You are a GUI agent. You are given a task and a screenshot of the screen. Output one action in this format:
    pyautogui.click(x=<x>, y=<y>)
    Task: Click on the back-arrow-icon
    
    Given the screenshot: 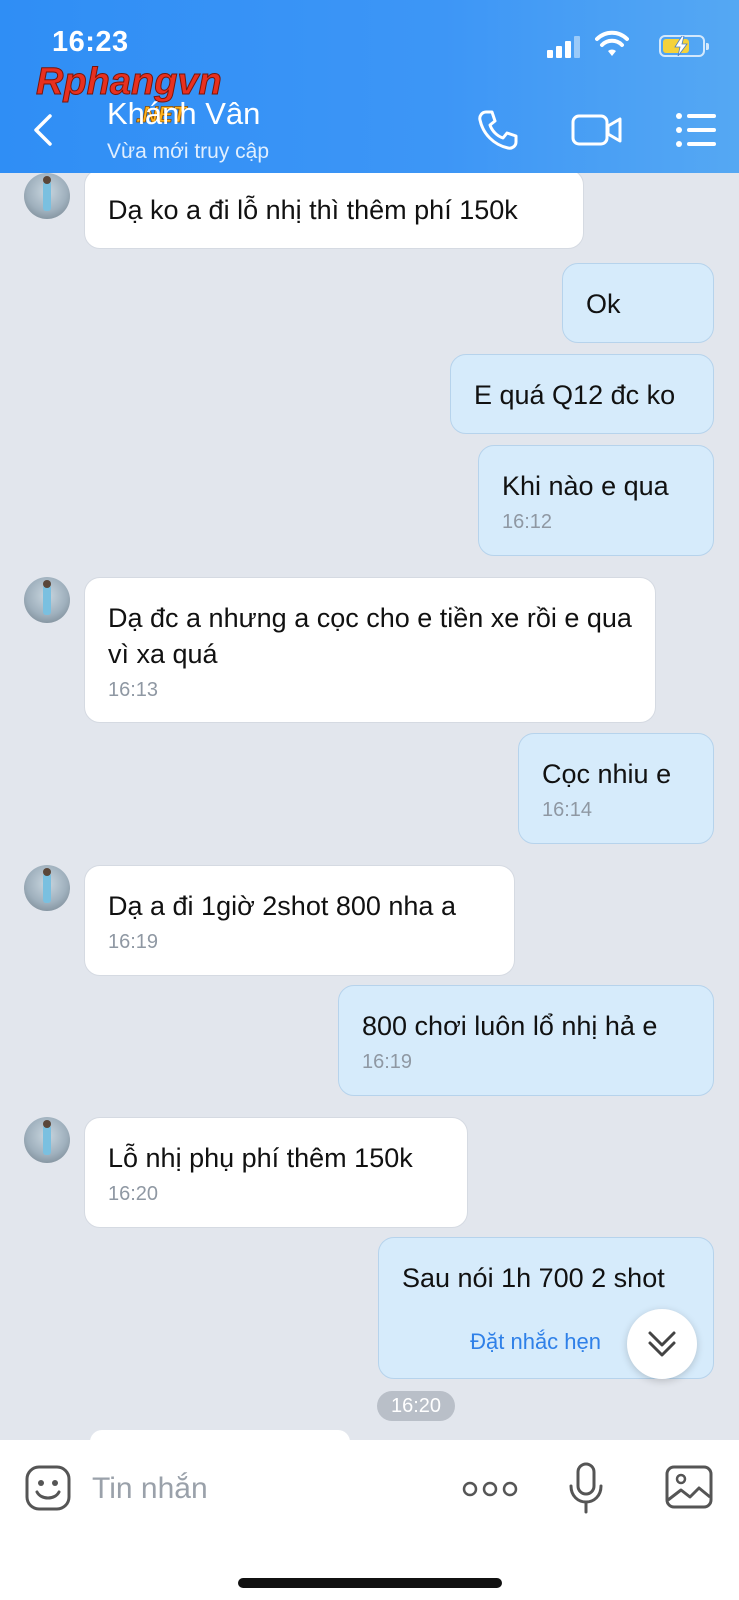 What is the action you would take?
    pyautogui.click(x=43, y=130)
    